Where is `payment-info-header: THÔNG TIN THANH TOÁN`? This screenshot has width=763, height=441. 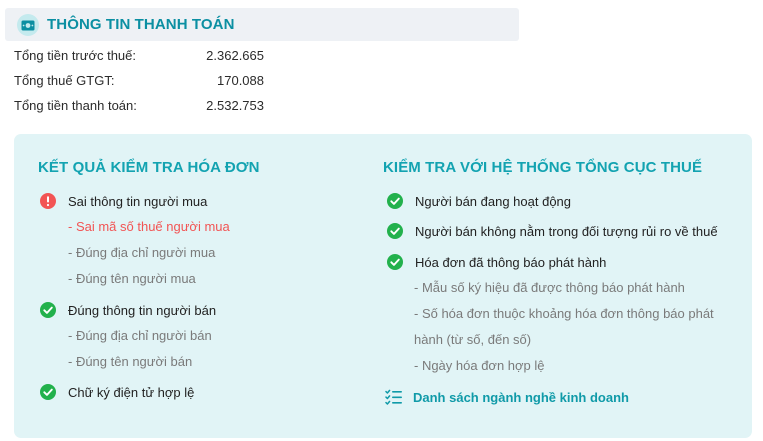 payment-info-header: THÔNG TIN THANH TOÁN is located at coordinates (262, 24).